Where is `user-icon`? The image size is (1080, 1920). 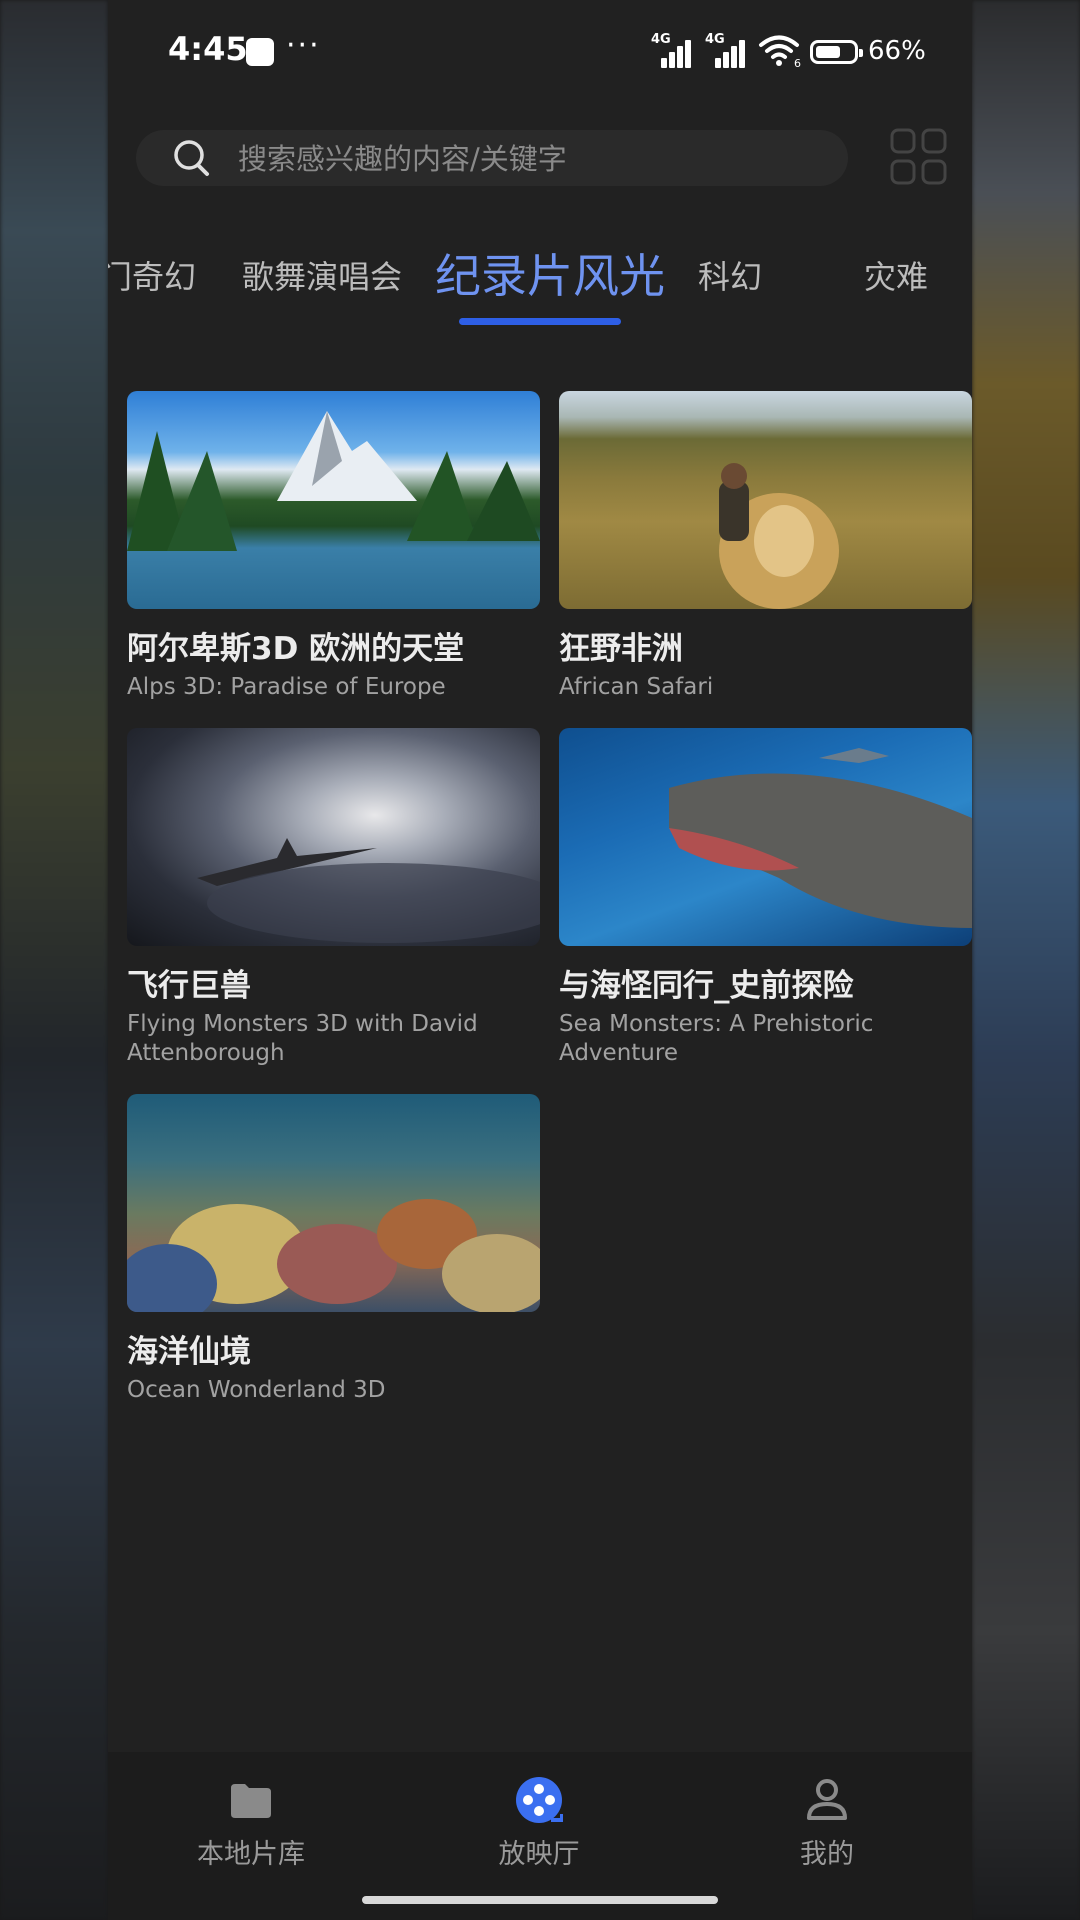
user-icon is located at coordinates (827, 1799).